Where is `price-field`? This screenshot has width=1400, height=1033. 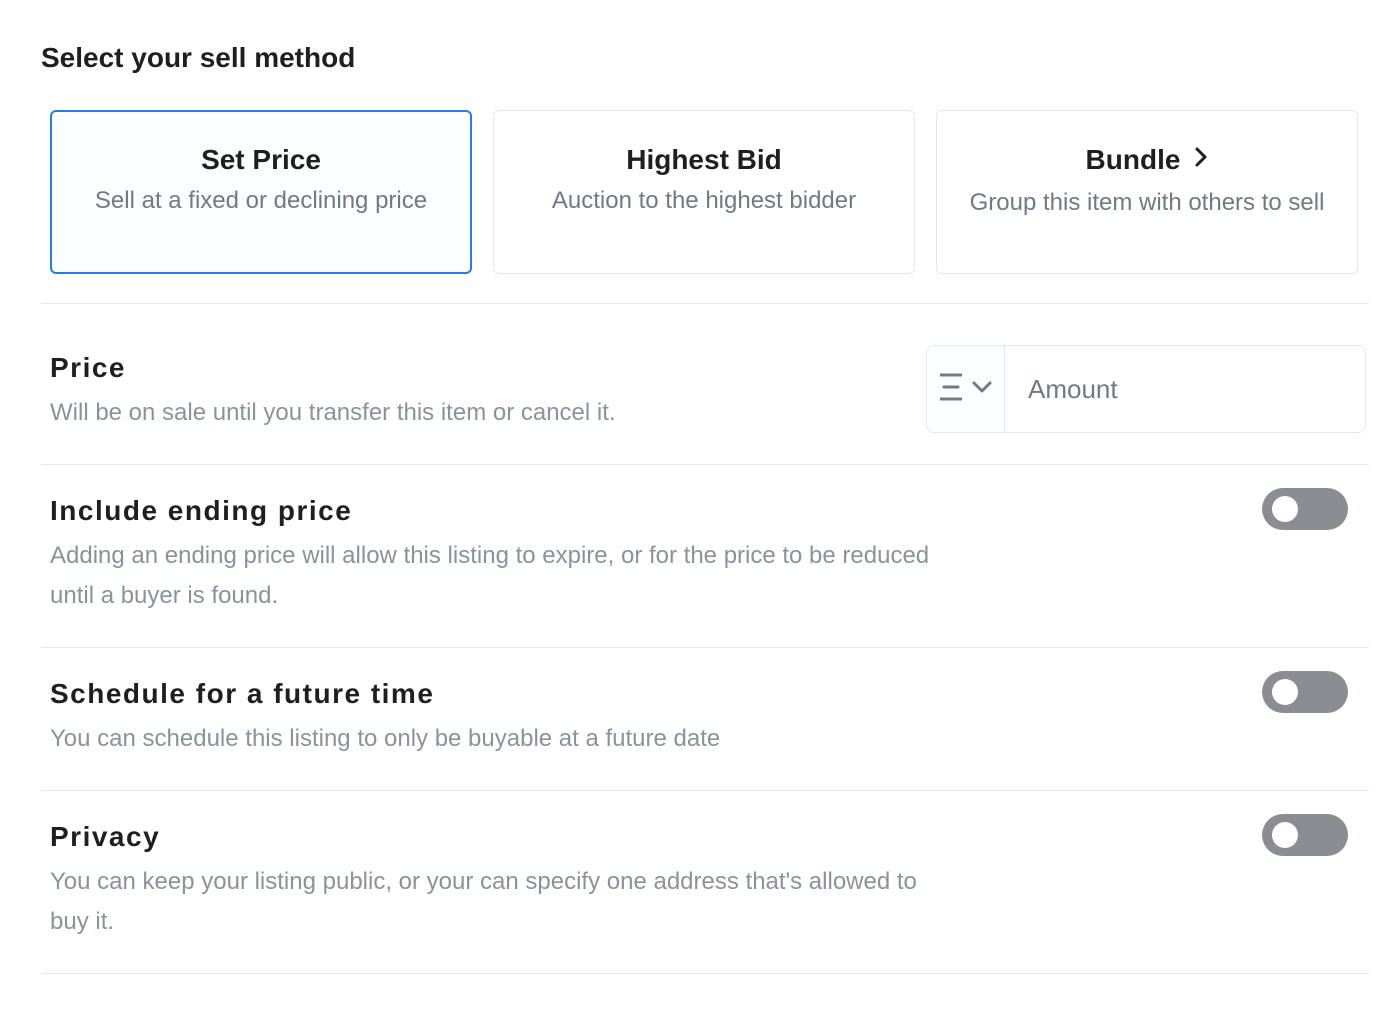 price-field is located at coordinates (1146, 389).